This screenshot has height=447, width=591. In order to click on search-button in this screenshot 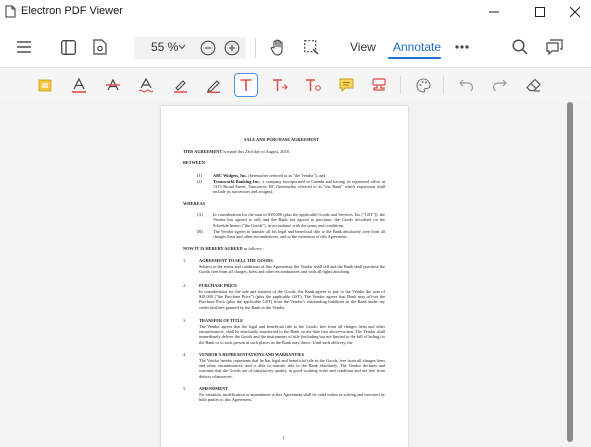, I will do `click(520, 47)`.